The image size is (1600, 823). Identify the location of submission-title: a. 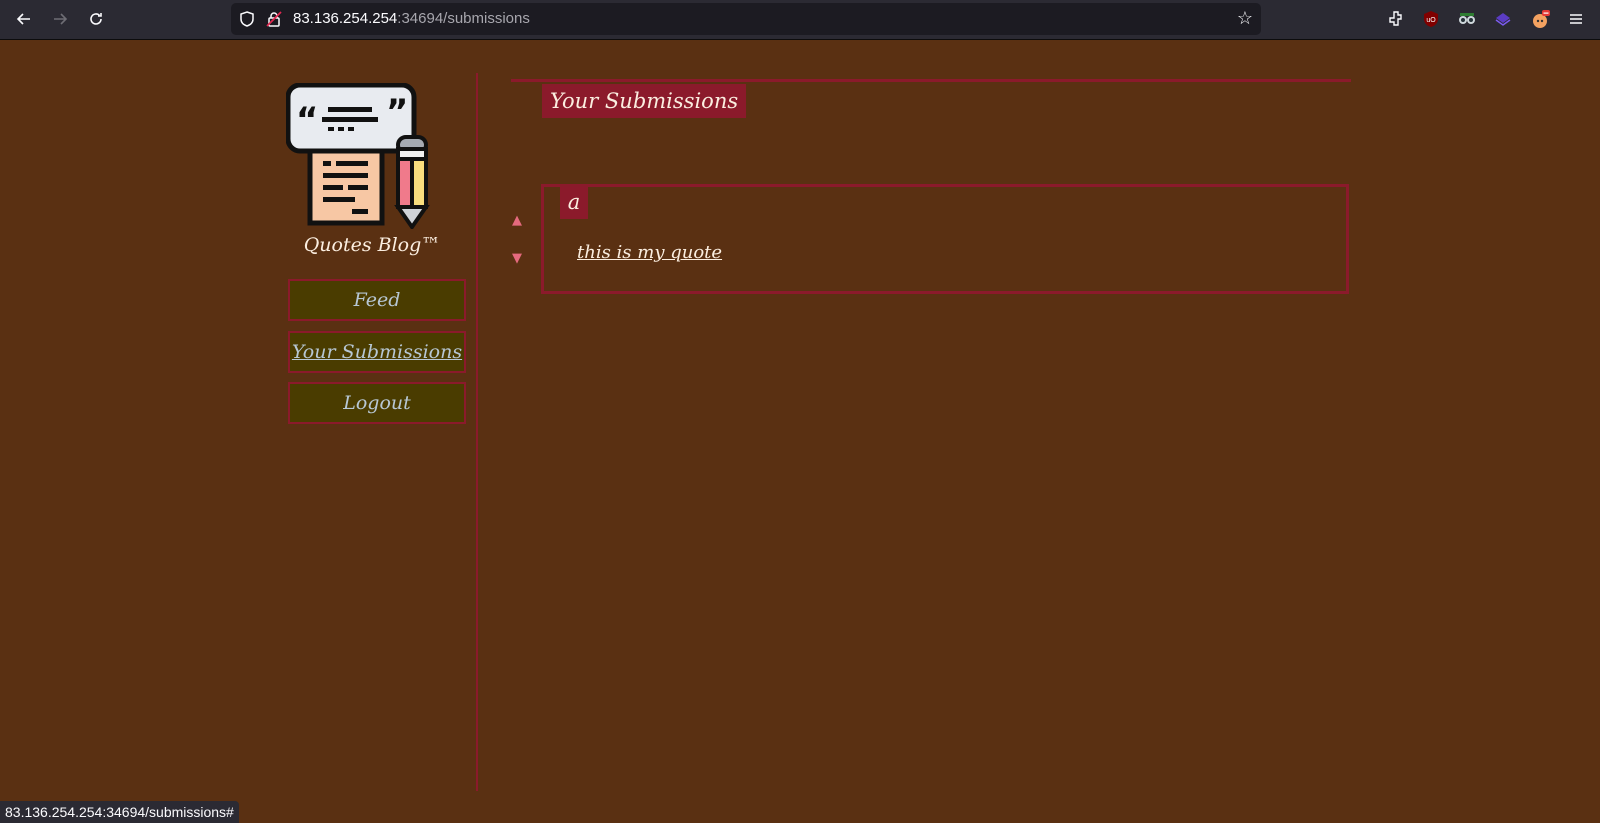
(574, 203).